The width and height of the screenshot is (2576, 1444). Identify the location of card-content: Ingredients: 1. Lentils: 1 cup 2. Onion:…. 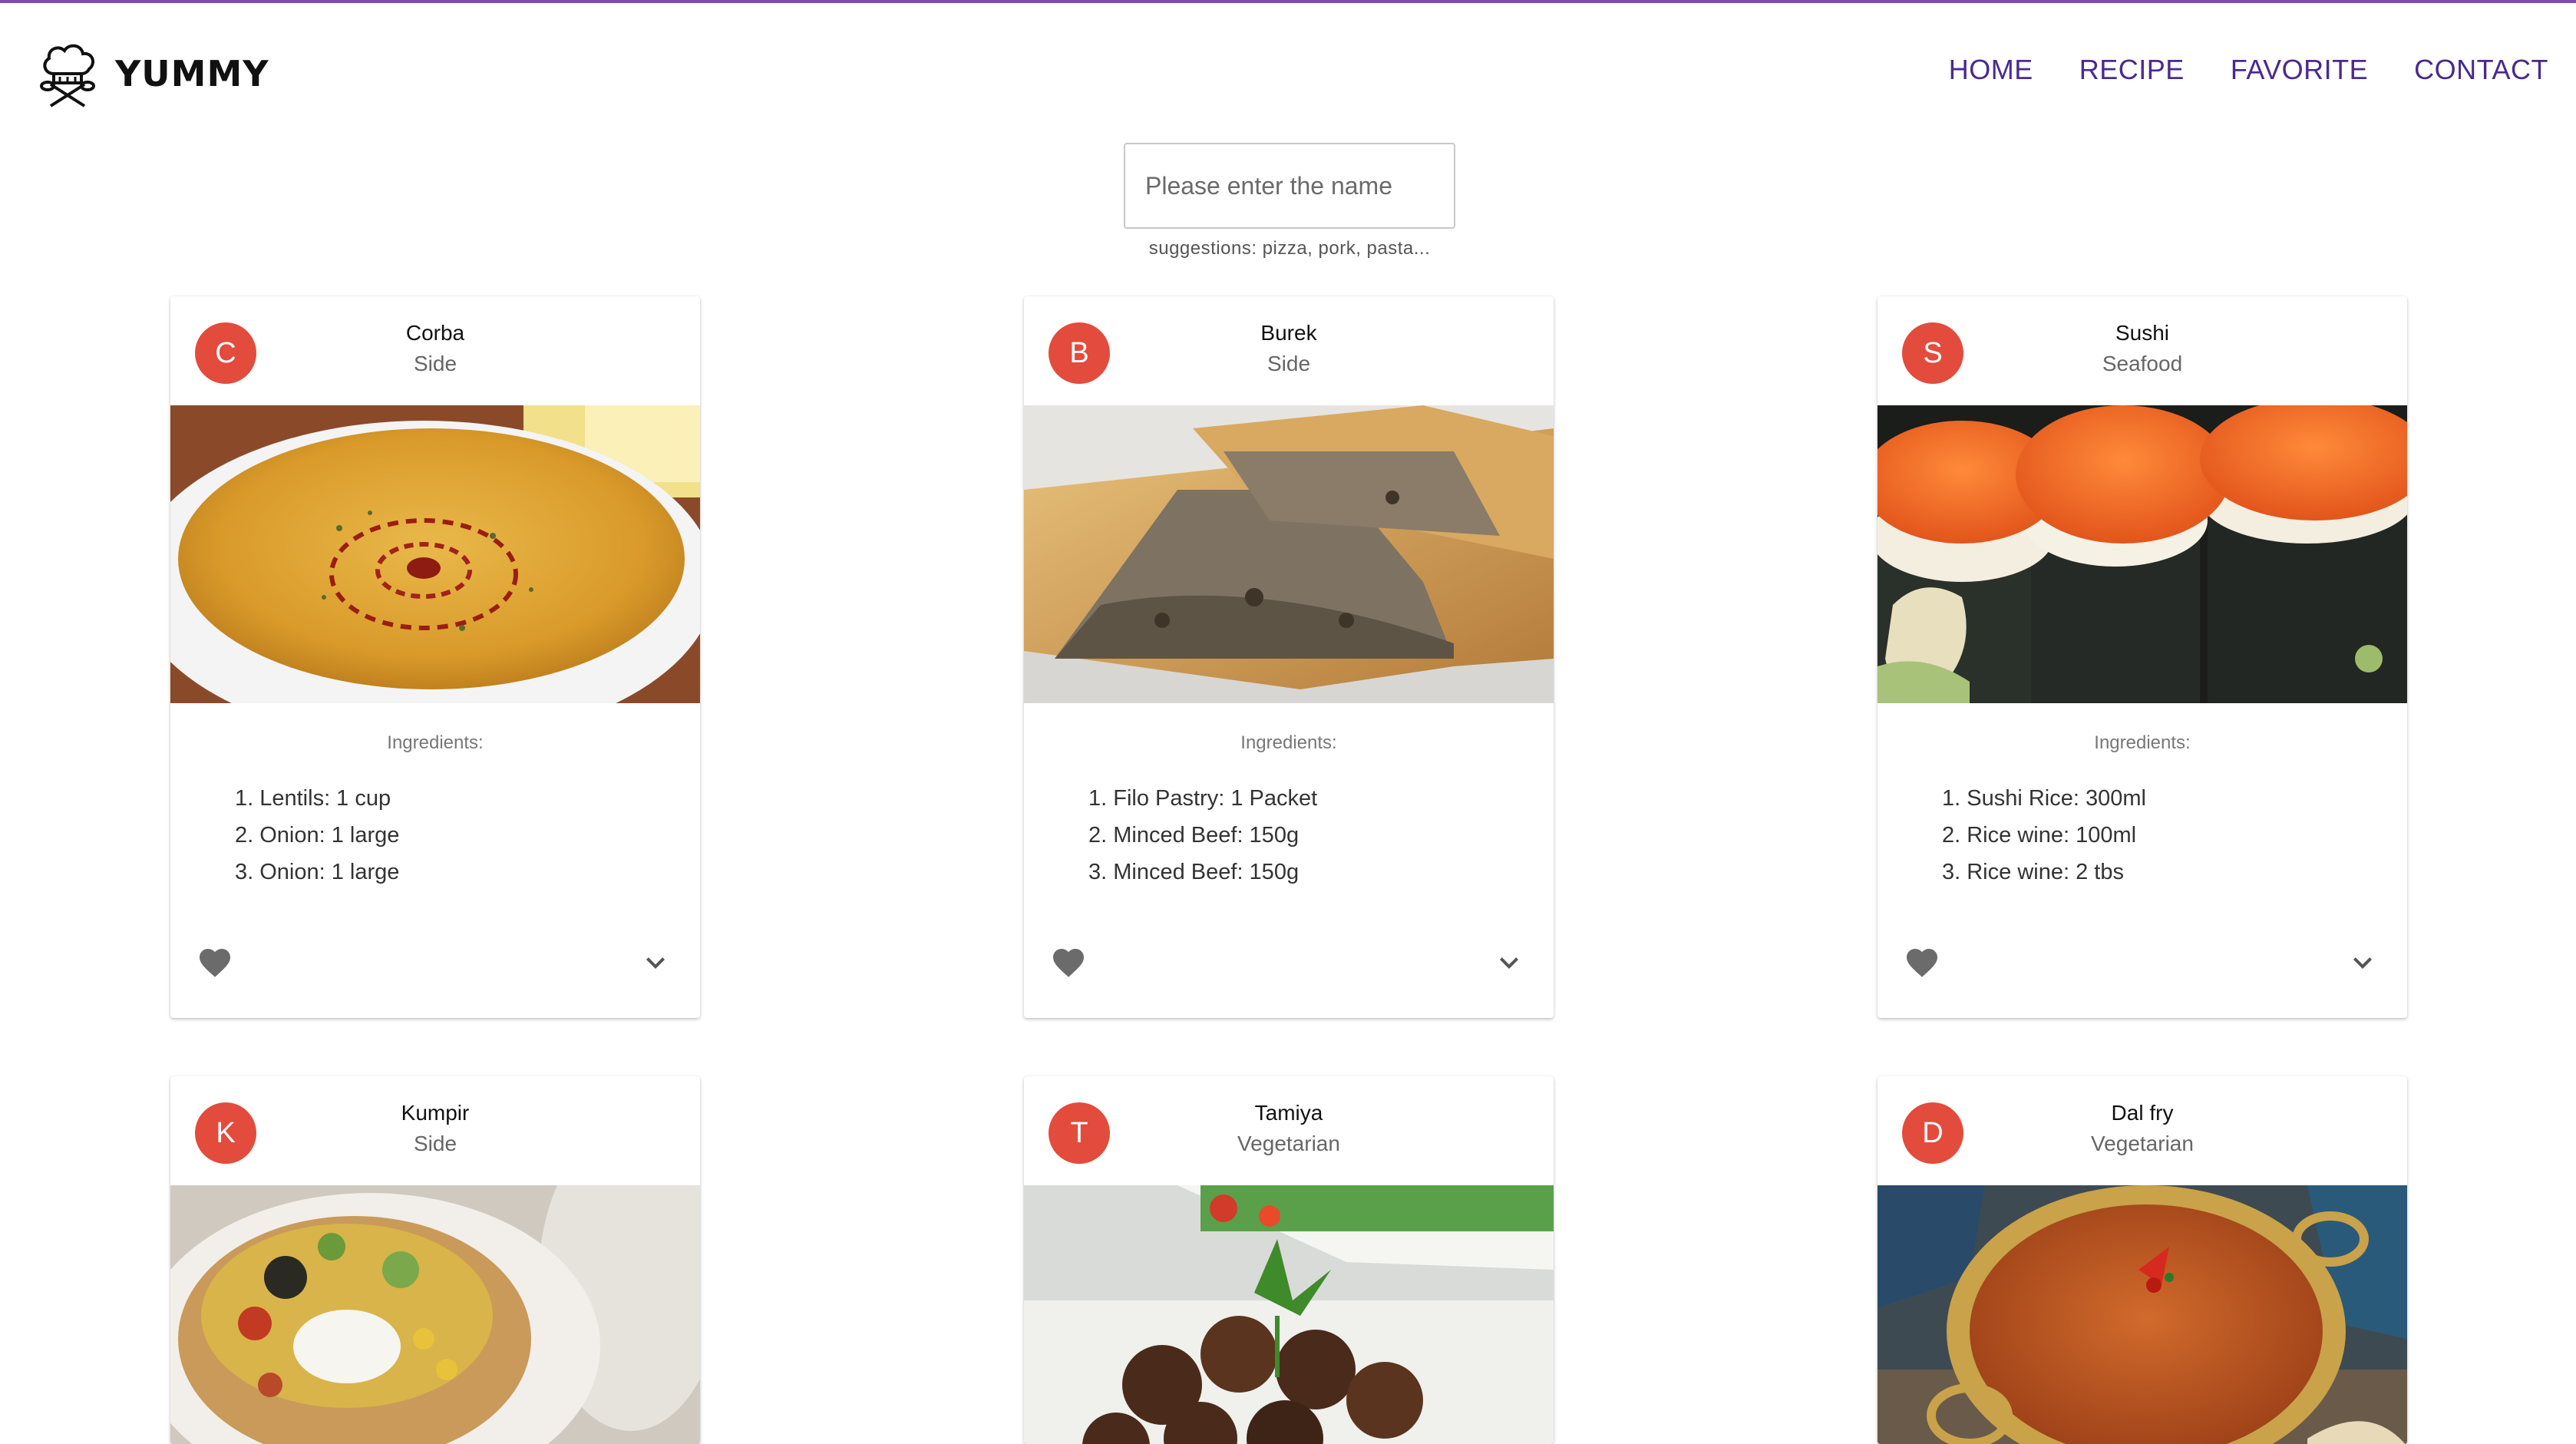
(435, 814).